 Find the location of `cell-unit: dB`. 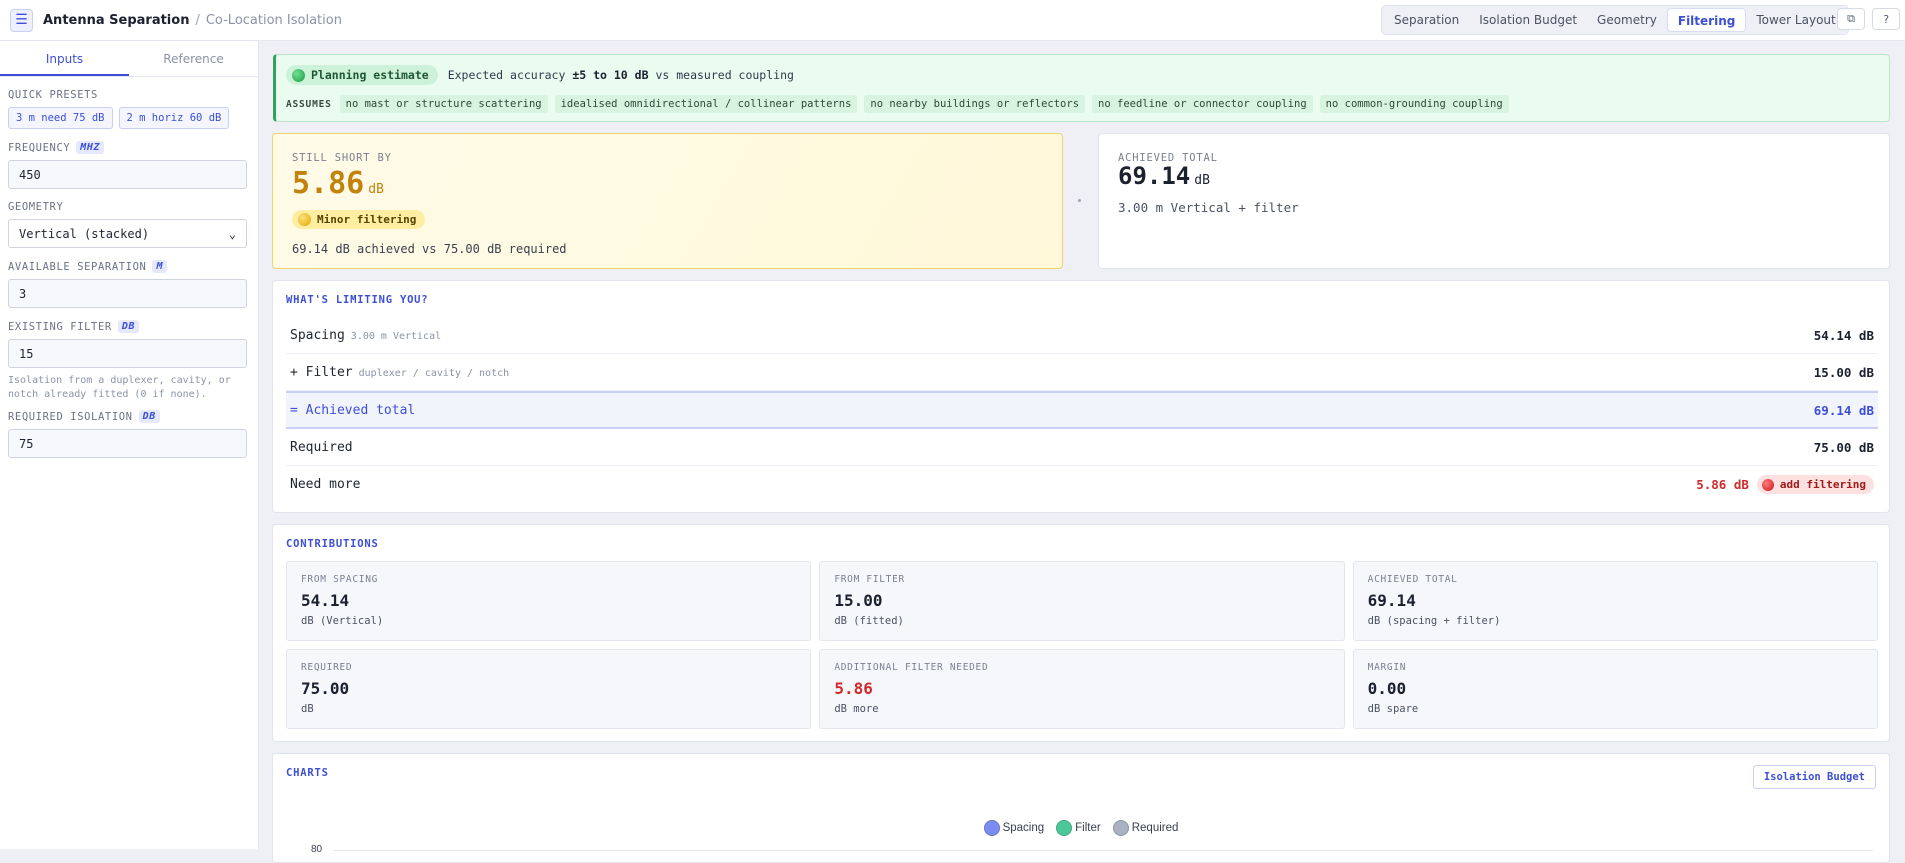

cell-unit: dB is located at coordinates (307, 709).